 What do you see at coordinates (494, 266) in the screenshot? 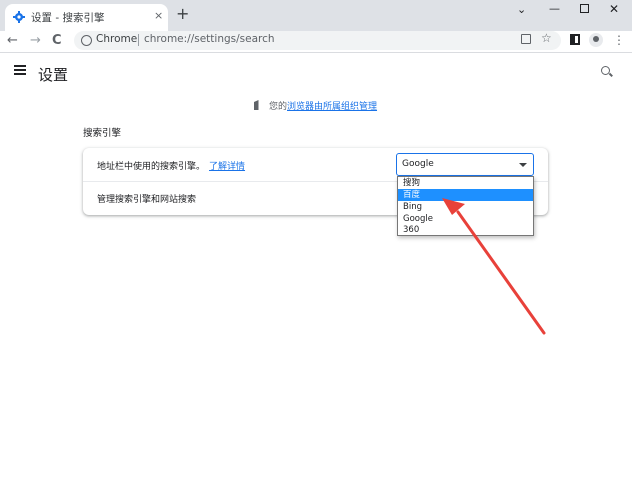
I see `annotation-arrow` at bounding box center [494, 266].